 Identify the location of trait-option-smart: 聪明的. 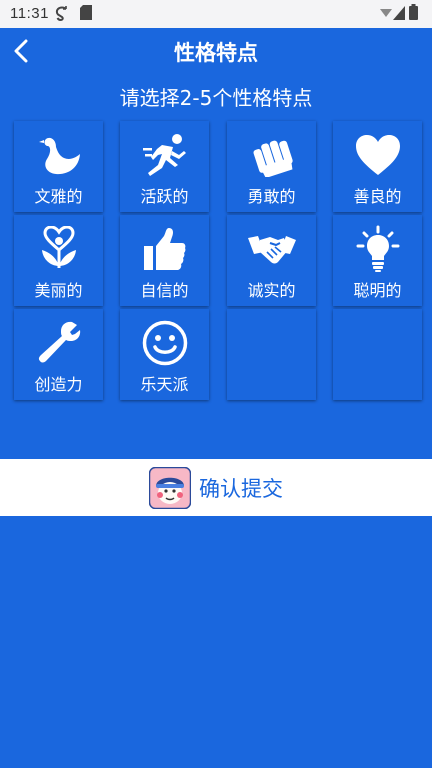
(377, 260).